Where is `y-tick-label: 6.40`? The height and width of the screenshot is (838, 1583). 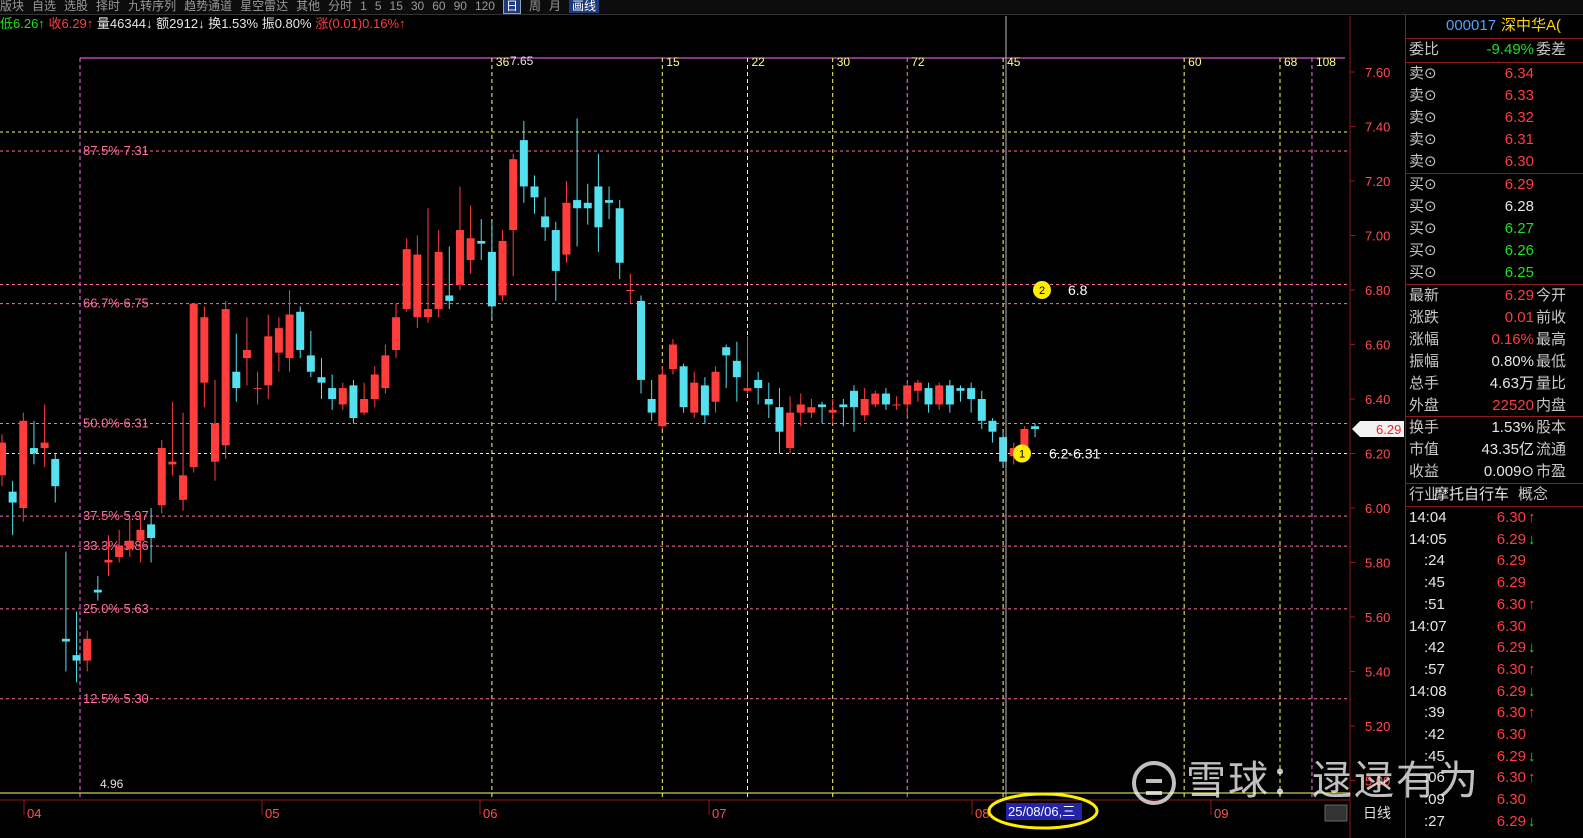
y-tick-label: 6.40 is located at coordinates (1377, 399).